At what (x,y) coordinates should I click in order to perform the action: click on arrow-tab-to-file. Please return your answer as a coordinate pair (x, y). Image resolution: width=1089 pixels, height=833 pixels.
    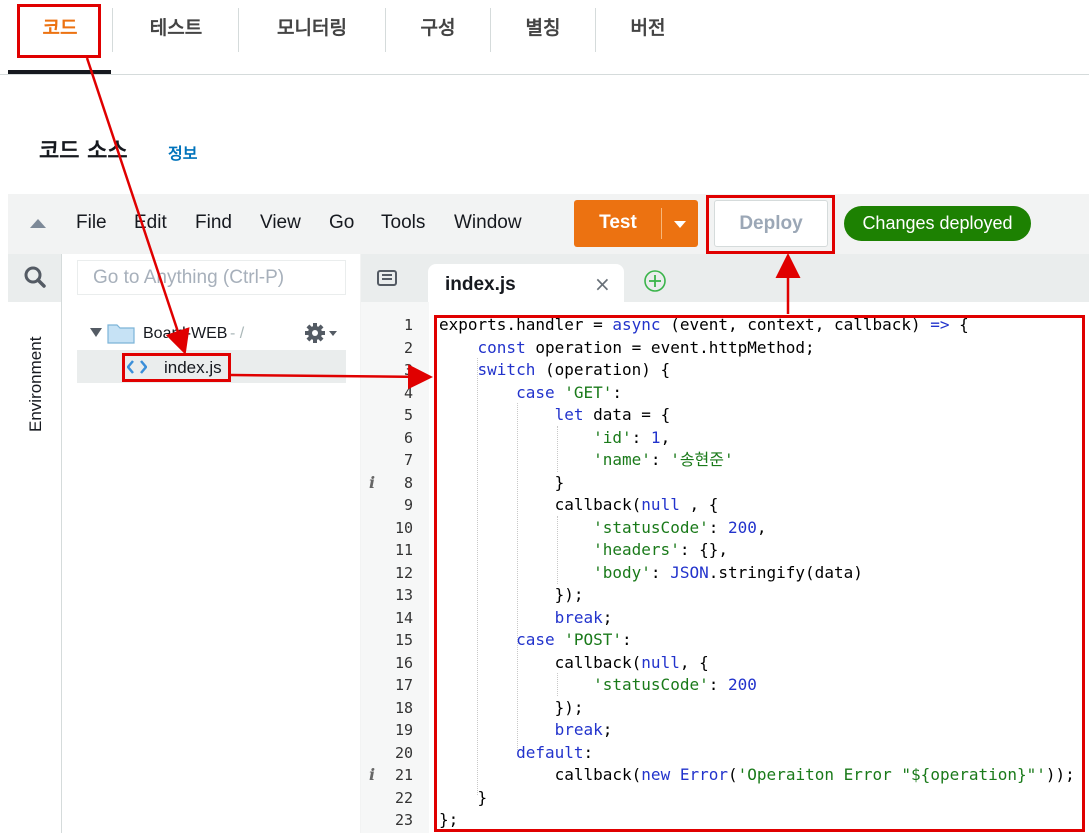
    Looking at the image, I should click on (137, 206).